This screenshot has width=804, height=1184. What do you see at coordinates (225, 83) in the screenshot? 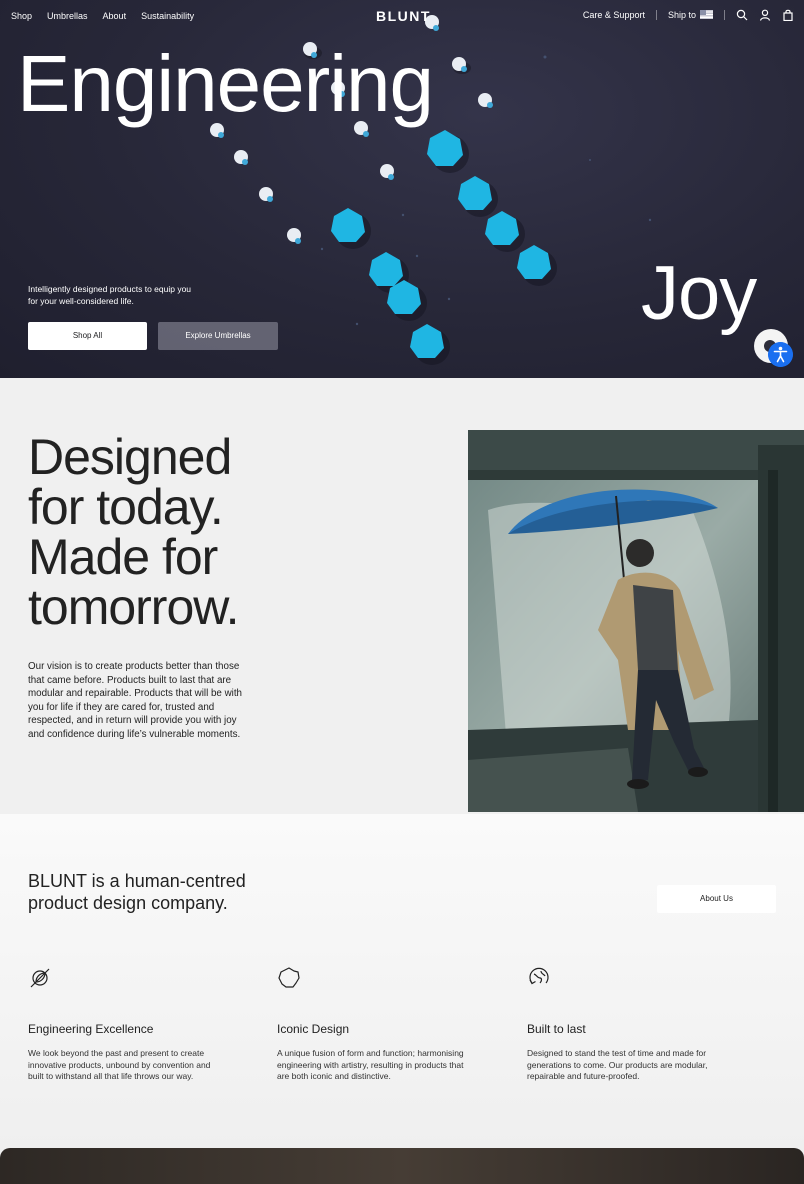
I see `hero-title: Engineering` at bounding box center [225, 83].